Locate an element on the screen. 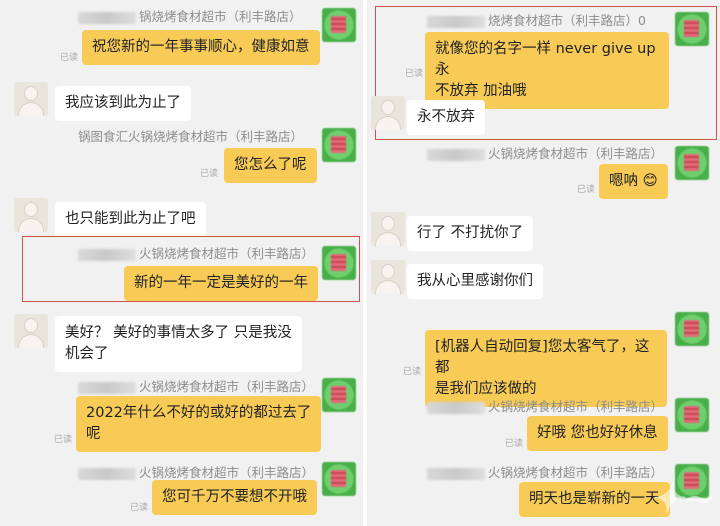 This screenshot has height=526, width=720. message-bubble-incoming: 也只能到此为止了吧 is located at coordinates (130, 219).